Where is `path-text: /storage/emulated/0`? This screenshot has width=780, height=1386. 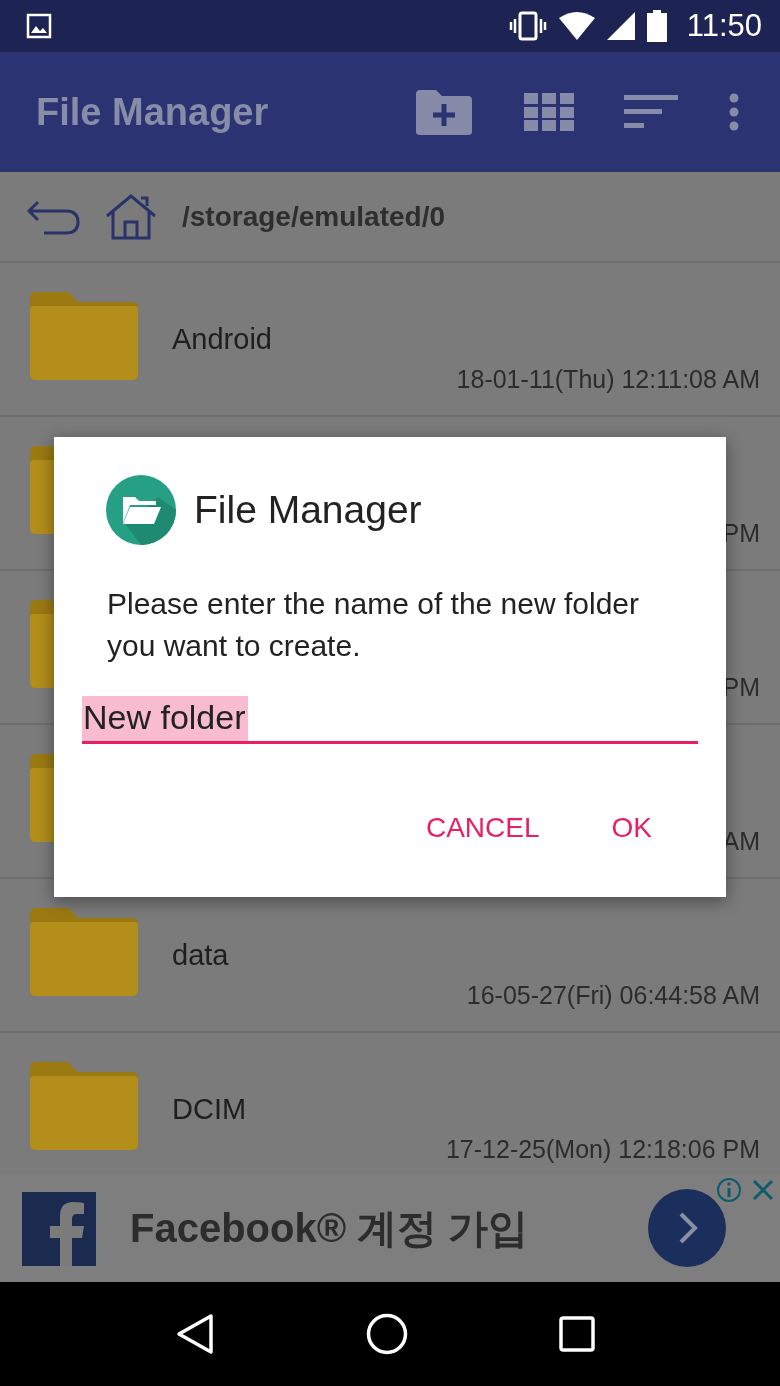
path-text: /storage/emulated/0 is located at coordinates (313, 216).